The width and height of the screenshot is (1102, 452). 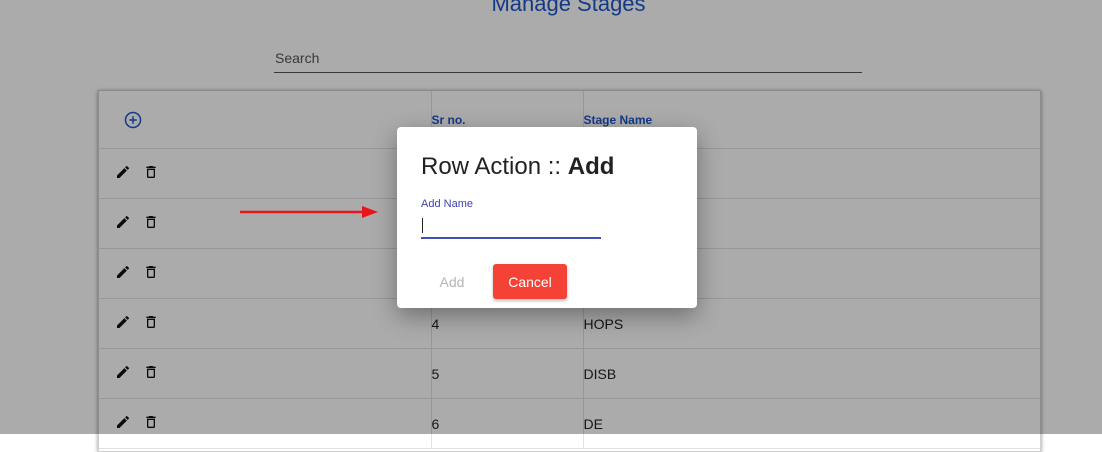 I want to click on dialog-title-action: Add, so click(x=591, y=166).